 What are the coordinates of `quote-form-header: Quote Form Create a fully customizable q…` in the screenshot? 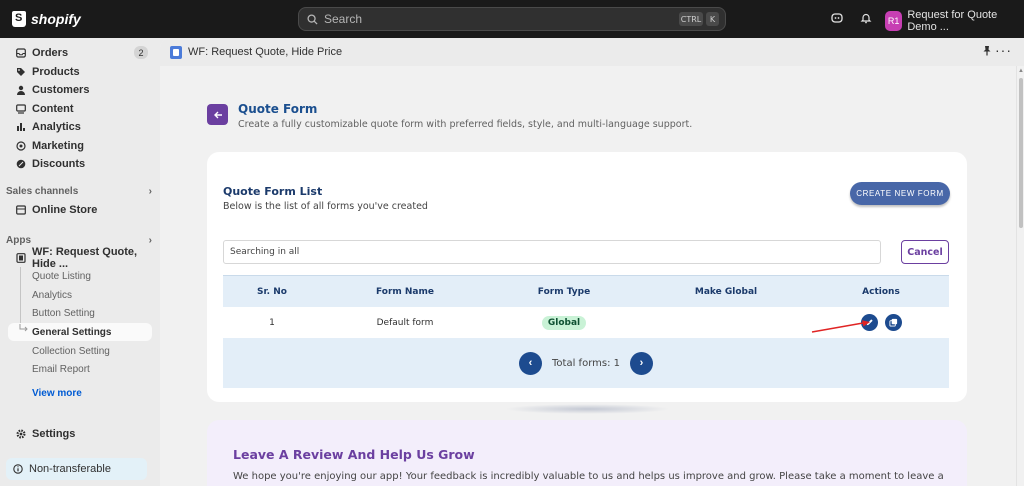 It's located at (449, 116).